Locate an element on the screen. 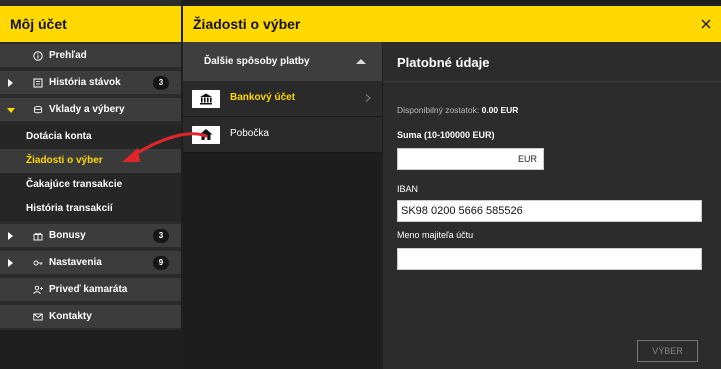 This screenshot has height=369, width=721. iban-label: IBAN is located at coordinates (408, 189).